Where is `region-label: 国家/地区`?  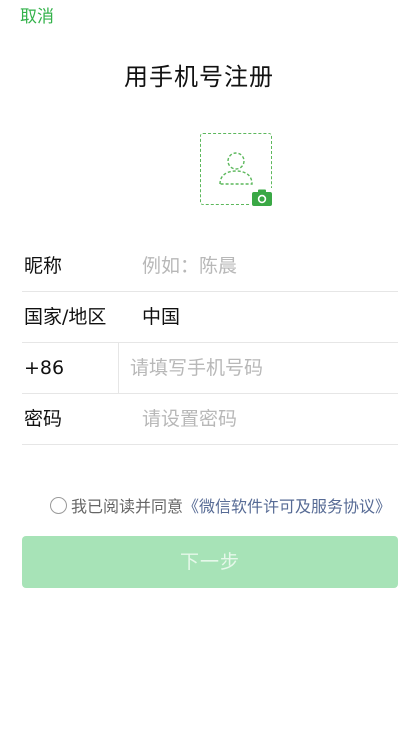 region-label: 国家/地区 is located at coordinates (65, 317).